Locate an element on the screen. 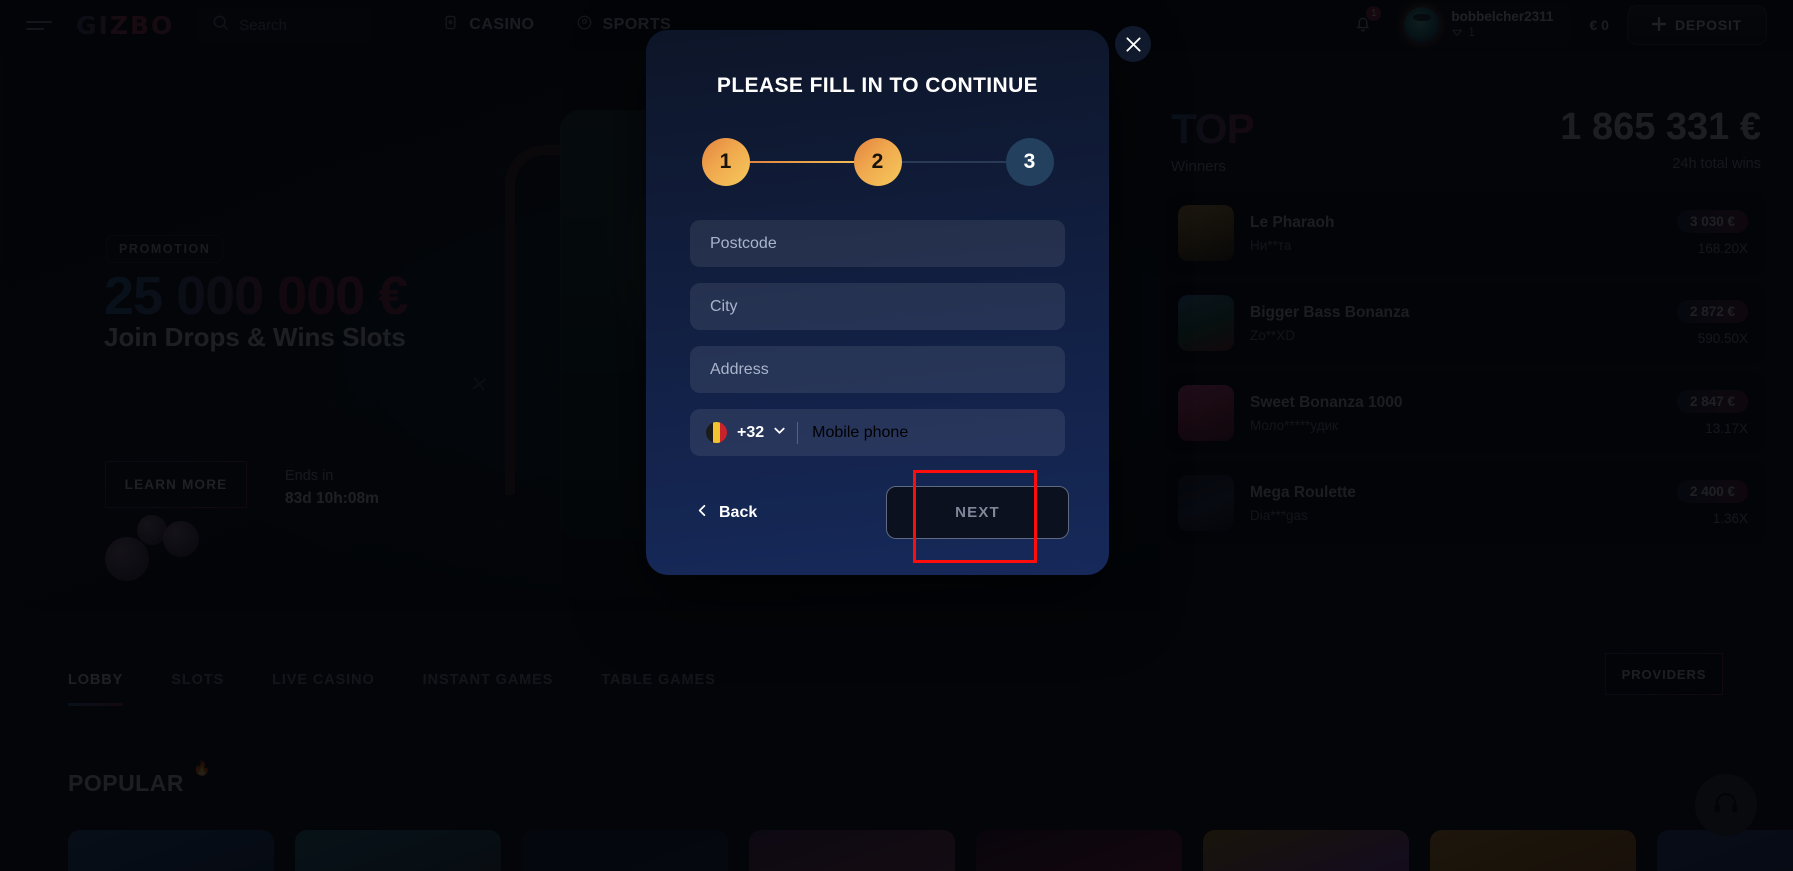  city-field: City is located at coordinates (877, 306).